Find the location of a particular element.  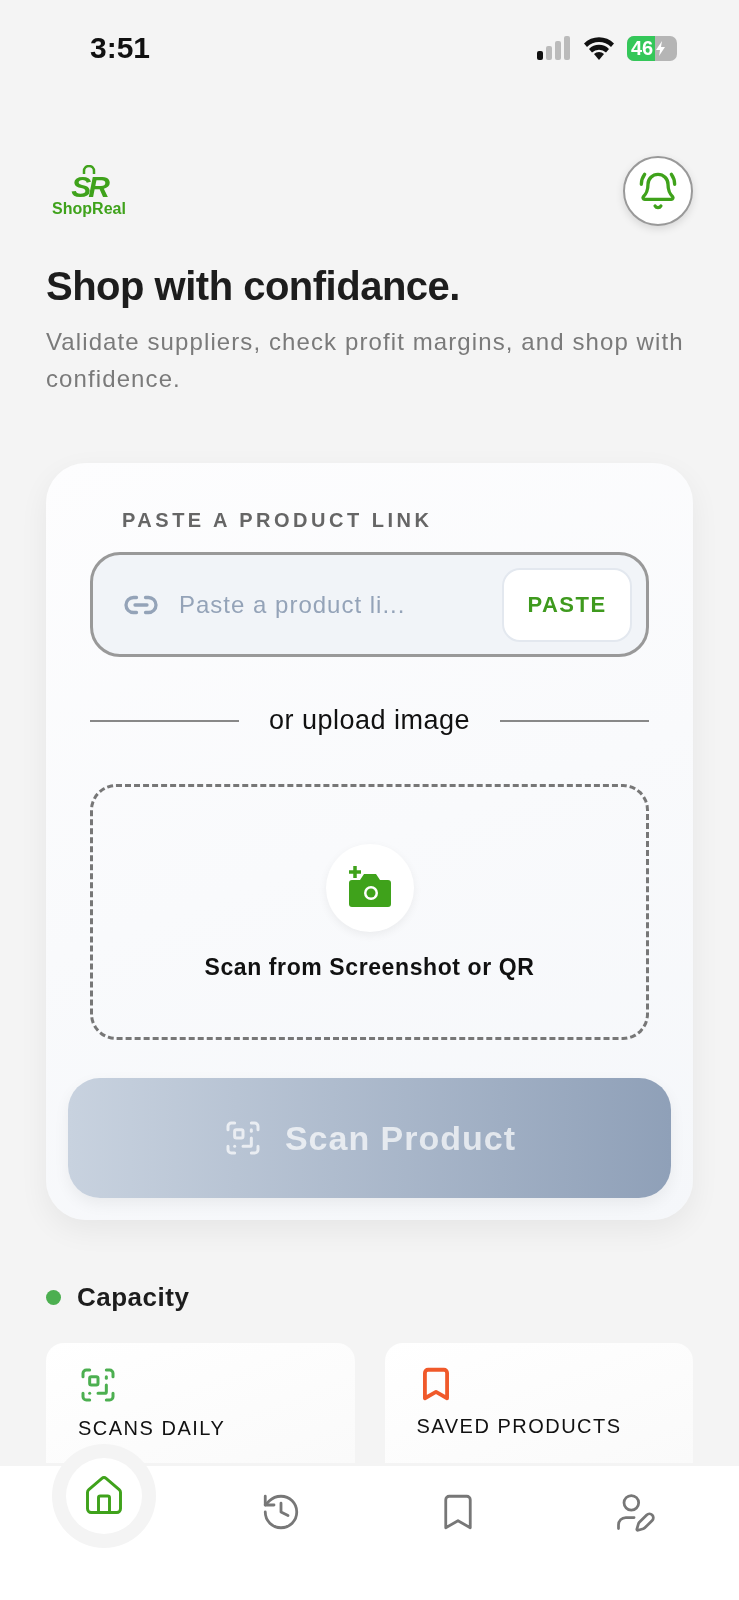

signal-icon is located at coordinates (554, 48).